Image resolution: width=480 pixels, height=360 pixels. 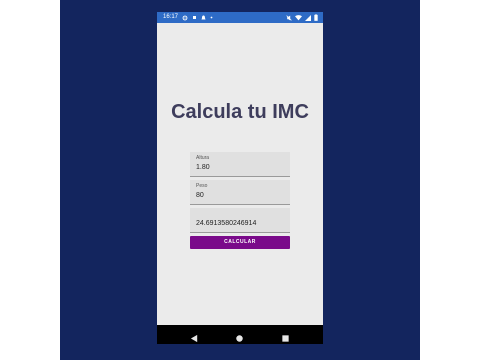 I want to click on status-right, so click(x=302, y=17).